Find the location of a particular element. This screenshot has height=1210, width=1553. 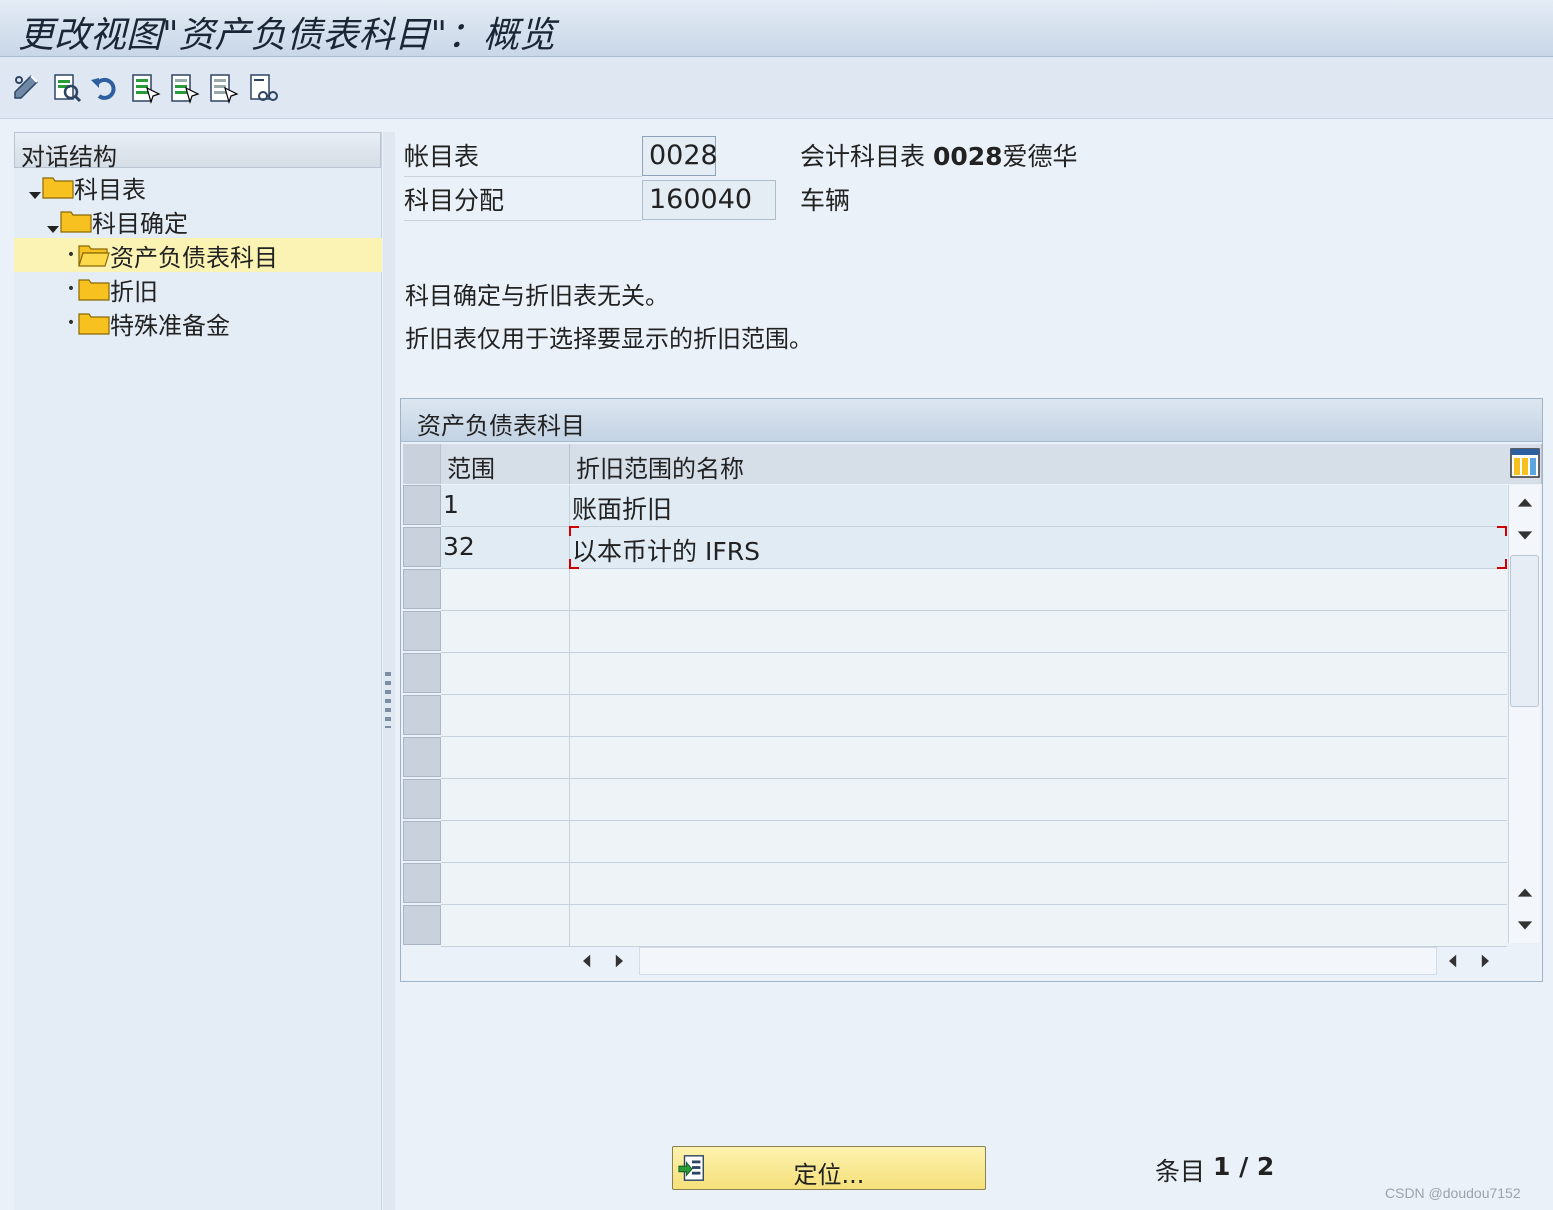

select-all-rows-cell is located at coordinates (422, 464).